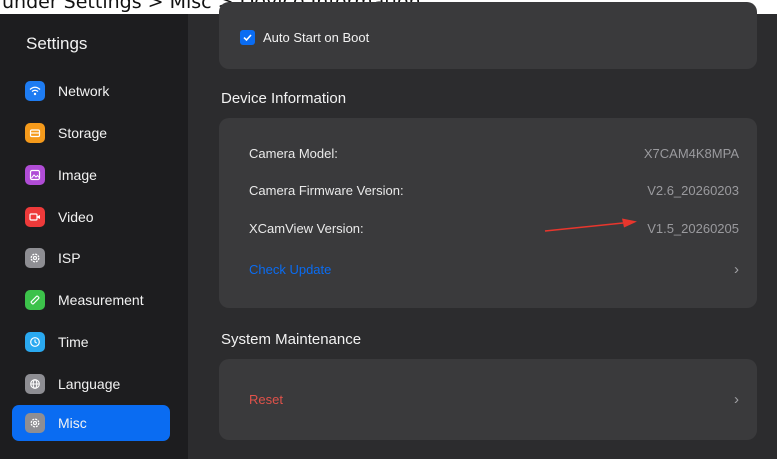 This screenshot has height=459, width=777. I want to click on wifi-icon, so click(35, 91).